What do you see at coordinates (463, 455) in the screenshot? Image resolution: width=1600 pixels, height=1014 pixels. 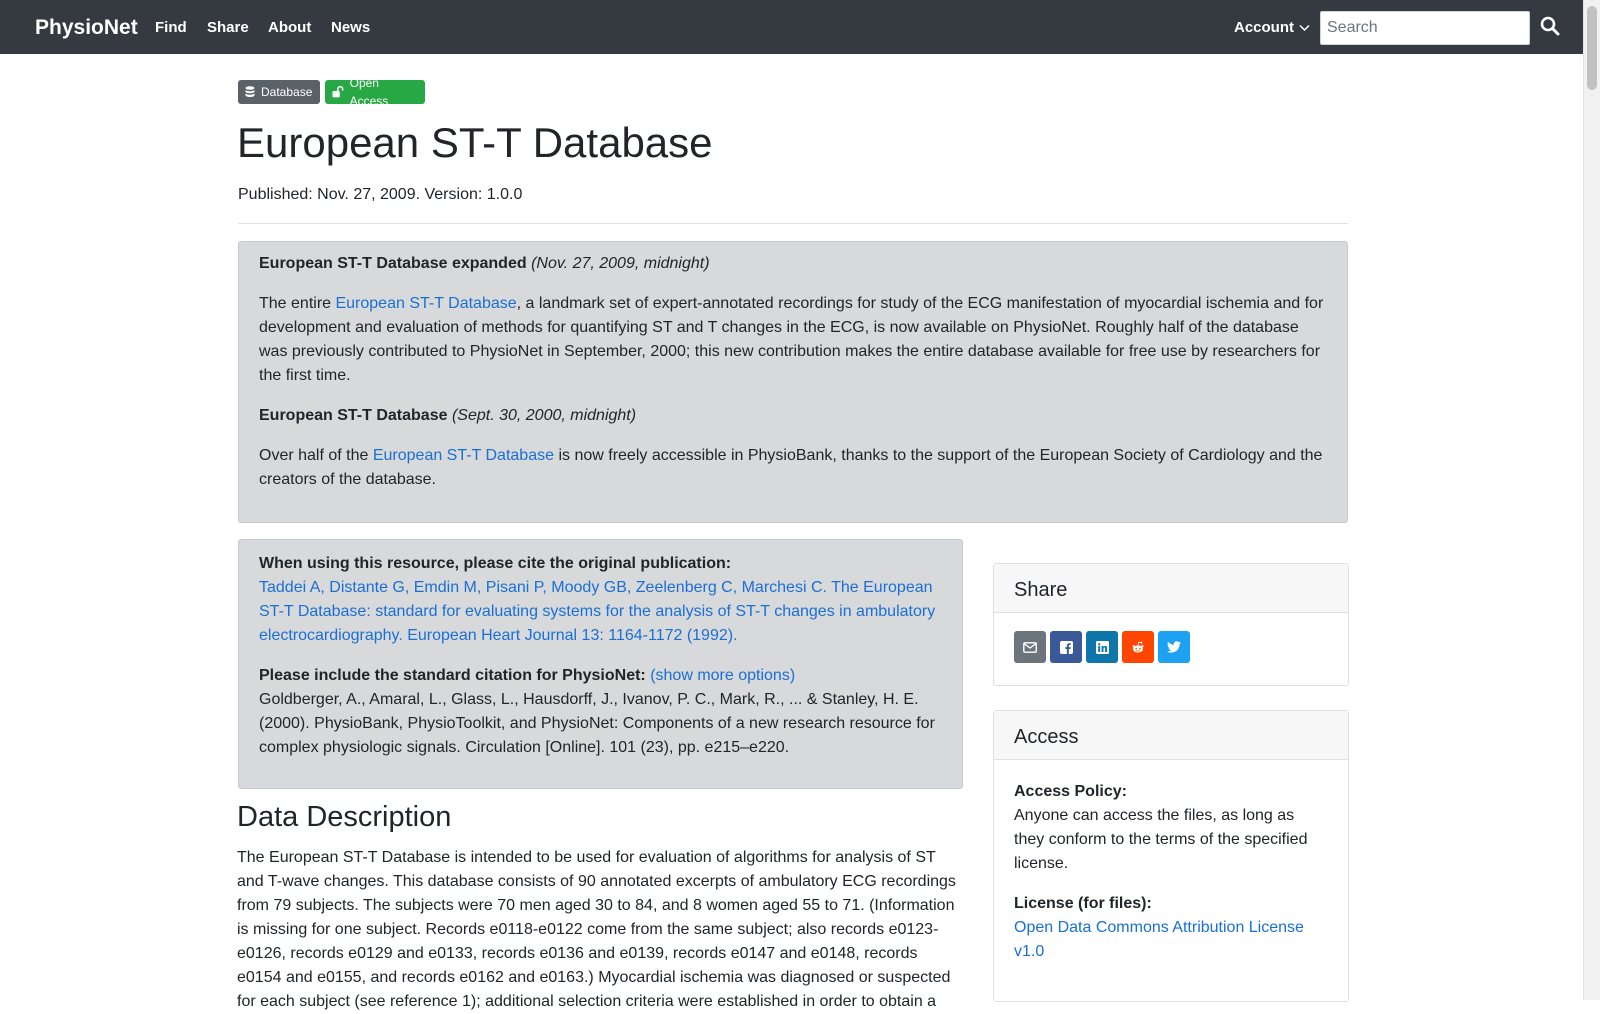 I see `news-item-2-link: European ST-T Database` at bounding box center [463, 455].